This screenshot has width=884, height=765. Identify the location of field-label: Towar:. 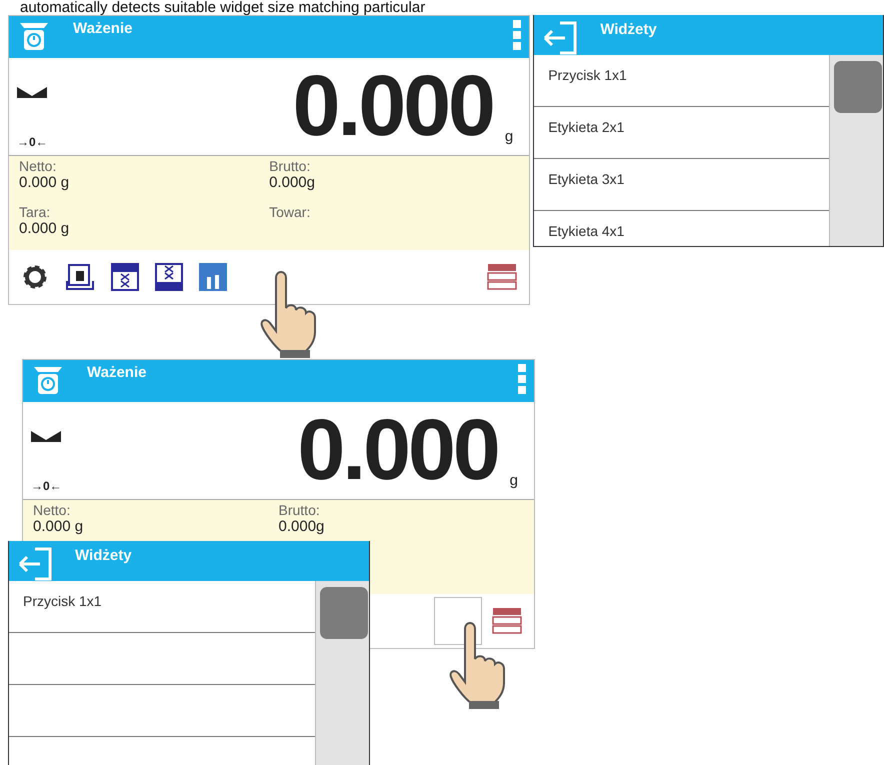
(290, 212).